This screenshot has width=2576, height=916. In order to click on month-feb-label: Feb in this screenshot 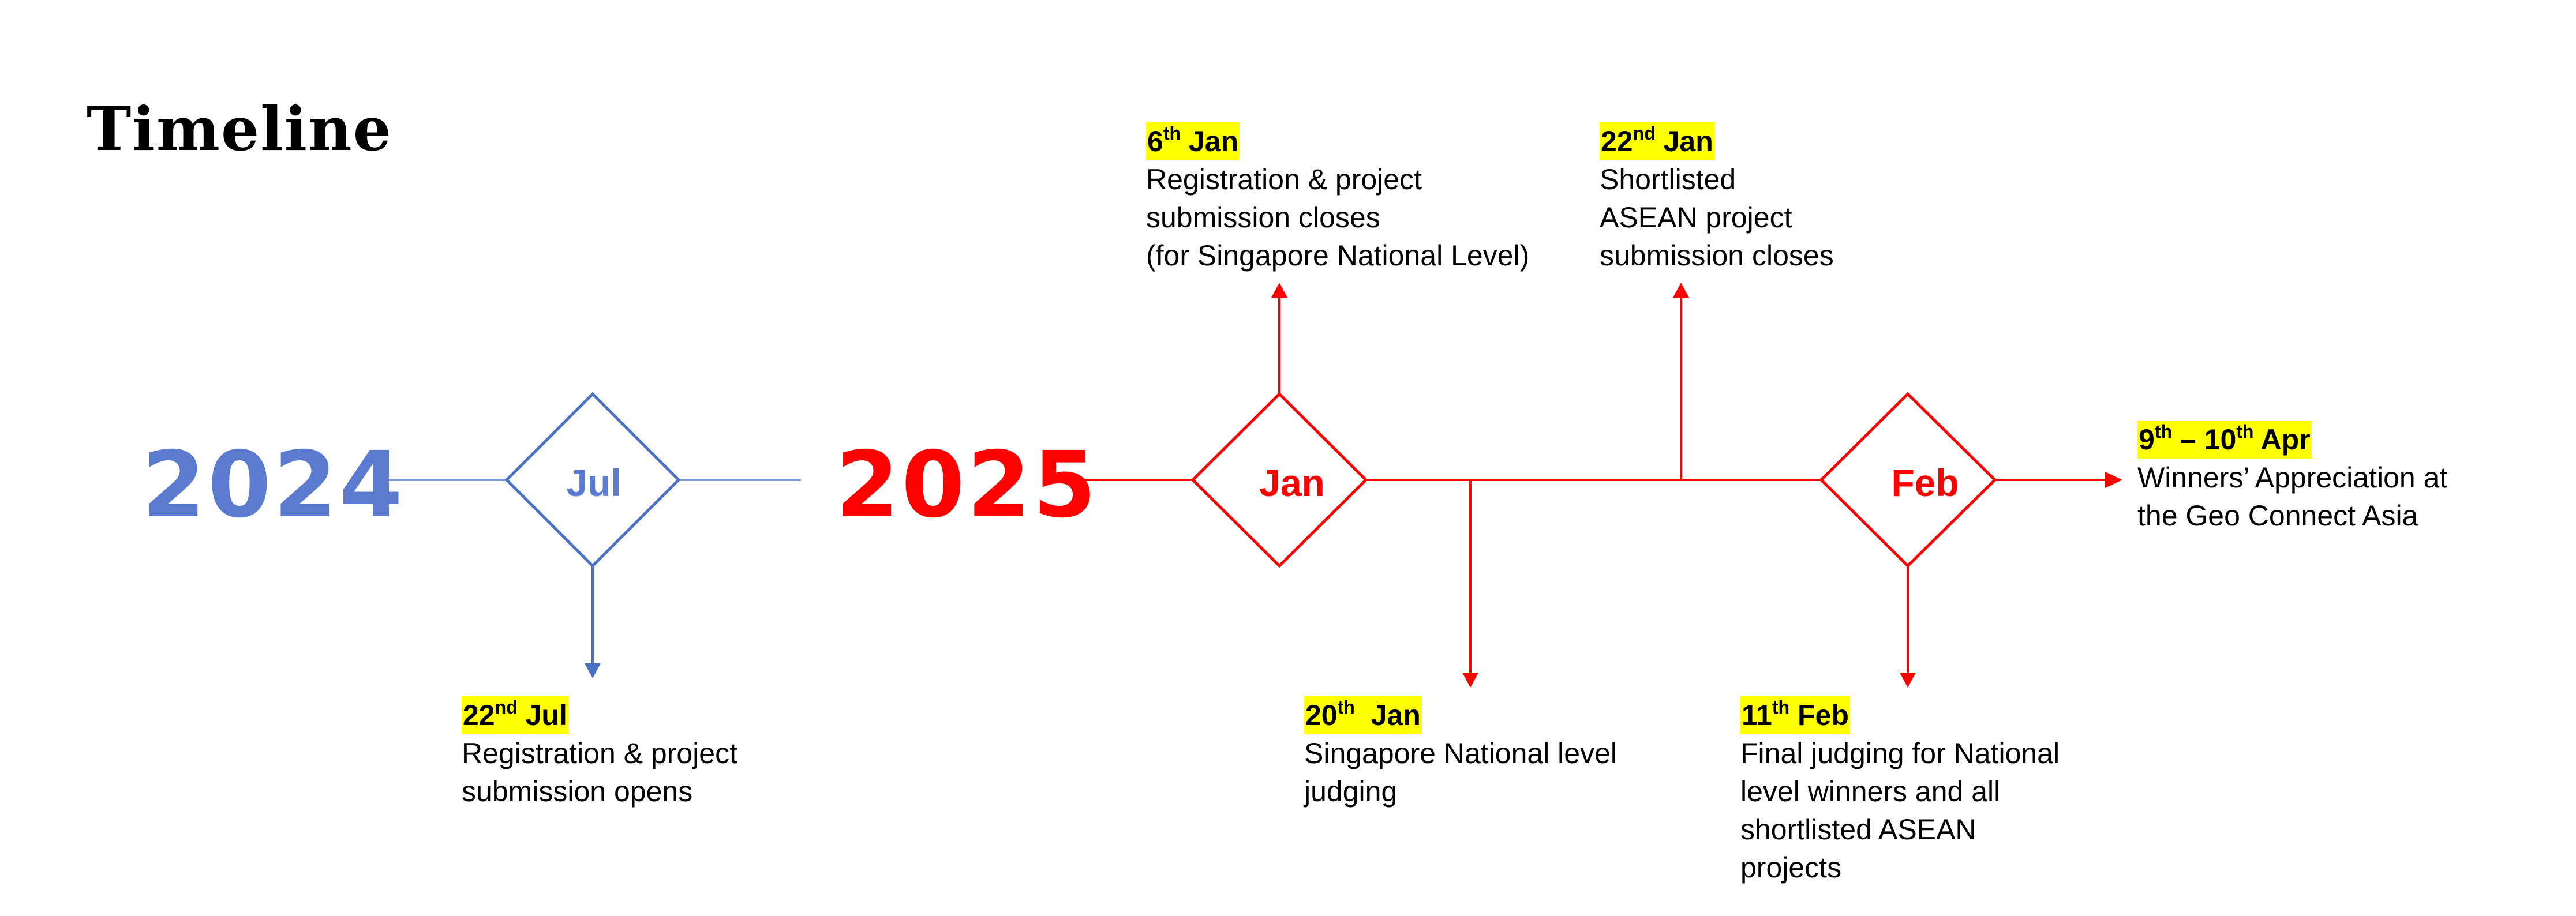, I will do `click(1925, 482)`.